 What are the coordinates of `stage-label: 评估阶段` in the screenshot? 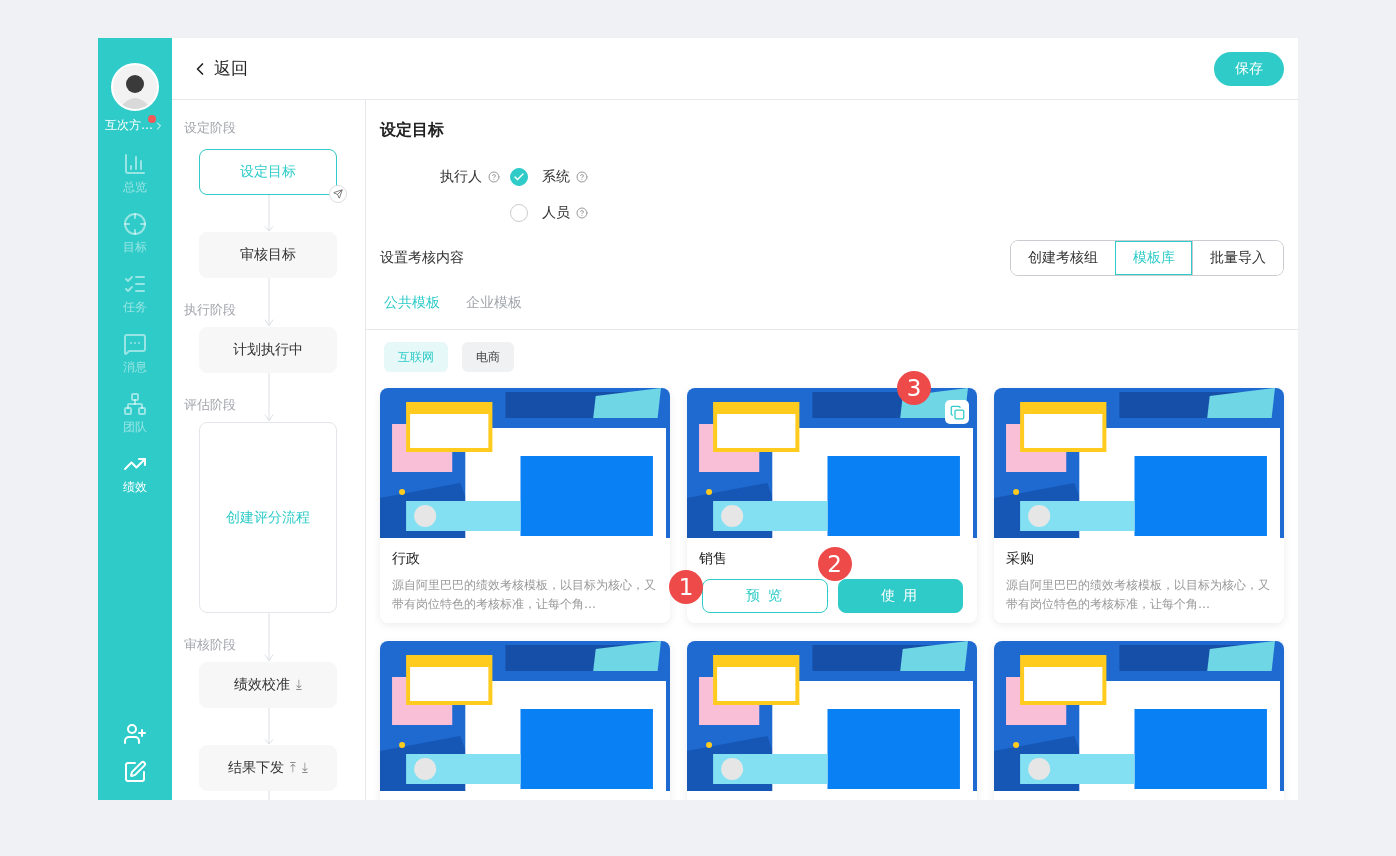 It's located at (210, 405).